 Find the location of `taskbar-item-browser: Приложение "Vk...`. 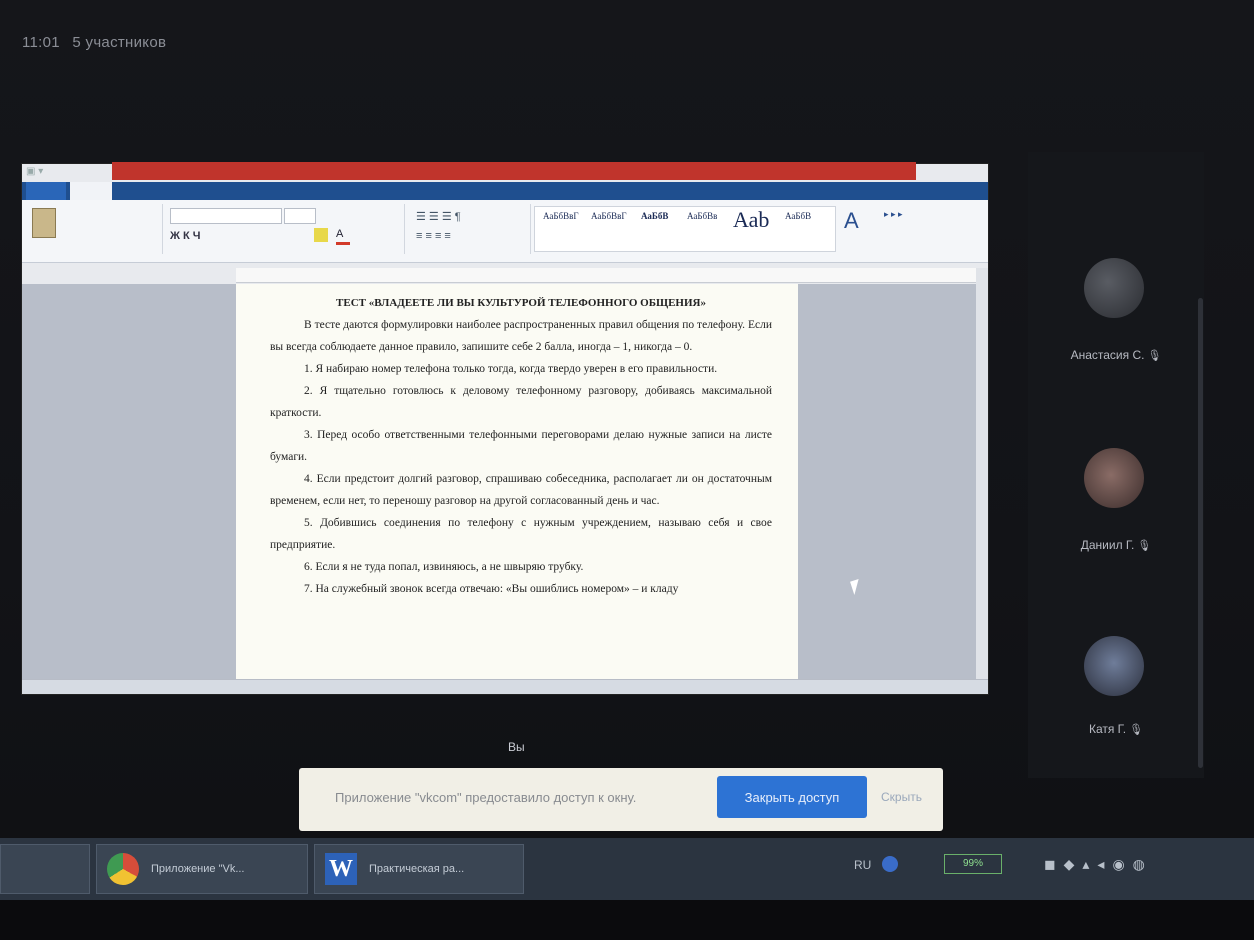

taskbar-item-browser: Приложение "Vk... is located at coordinates (202, 869).